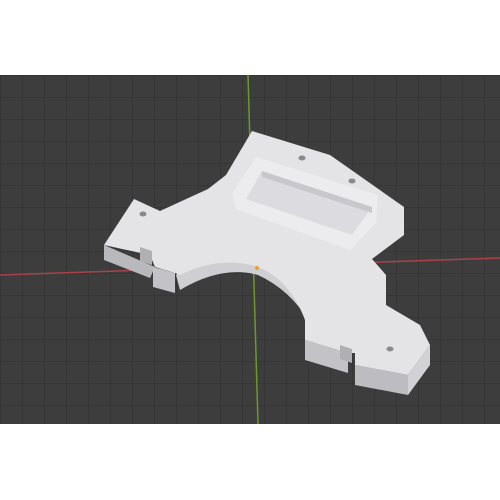 This screenshot has width=500, height=500. I want to click on mount-hole-left-tab, so click(143, 214).